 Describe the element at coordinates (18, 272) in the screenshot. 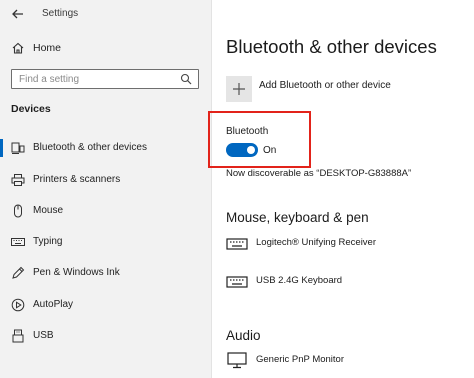

I see `pen-icon` at that location.